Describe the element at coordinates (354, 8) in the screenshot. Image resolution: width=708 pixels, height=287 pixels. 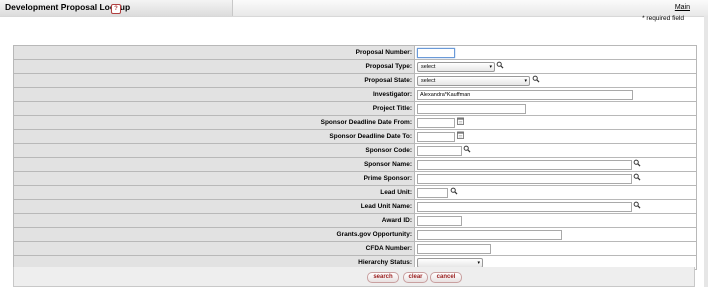
I see `title-bar: Development Proposal Lookup ? Main` at that location.